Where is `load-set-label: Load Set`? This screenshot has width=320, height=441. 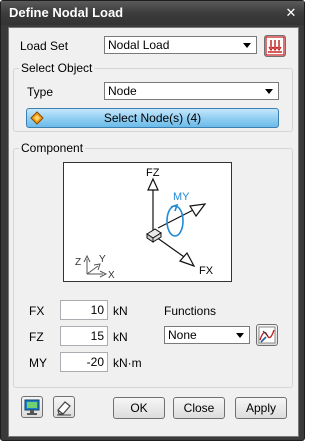 load-set-label: Load Set is located at coordinates (44, 46).